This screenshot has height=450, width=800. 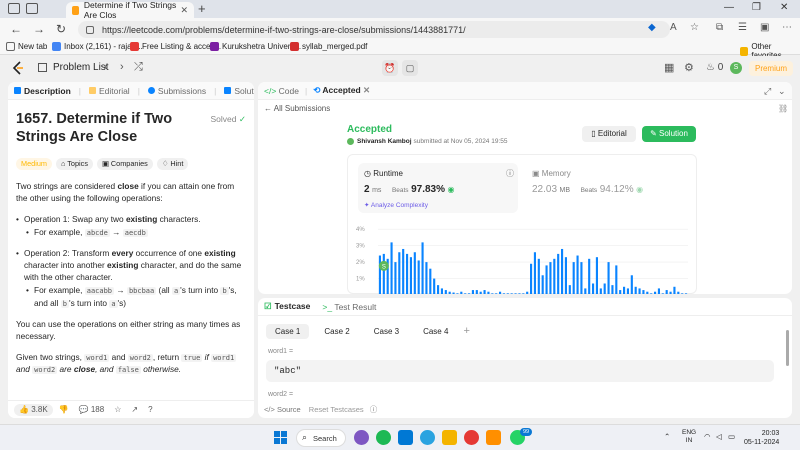 What do you see at coordinates (742, 27) in the screenshot?
I see `favorites-icon: ☰` at bounding box center [742, 27].